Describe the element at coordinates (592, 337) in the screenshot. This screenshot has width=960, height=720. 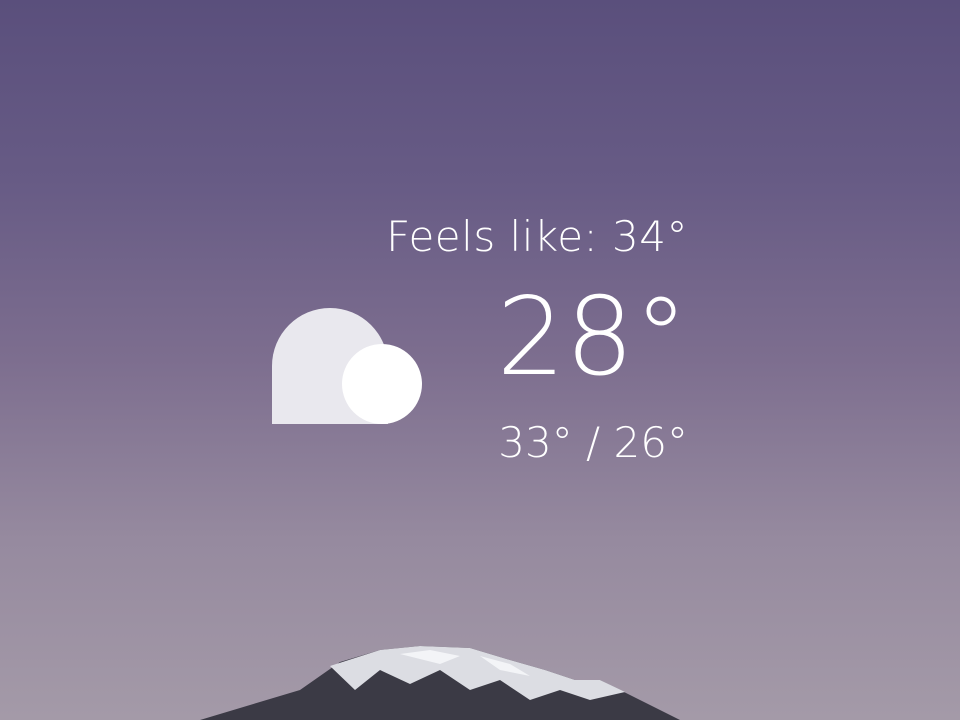
I see `current-temperature: 28°` at that location.